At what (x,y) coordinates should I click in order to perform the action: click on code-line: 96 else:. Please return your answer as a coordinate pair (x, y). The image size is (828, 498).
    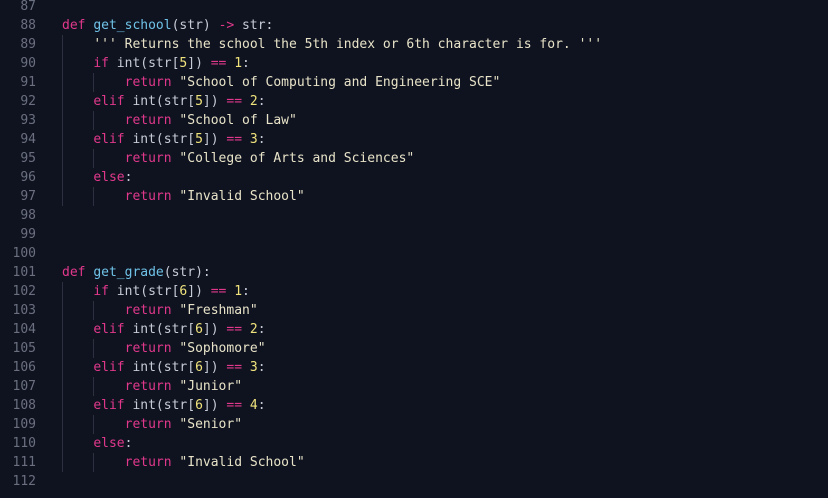
    Looking at the image, I should click on (414, 177).